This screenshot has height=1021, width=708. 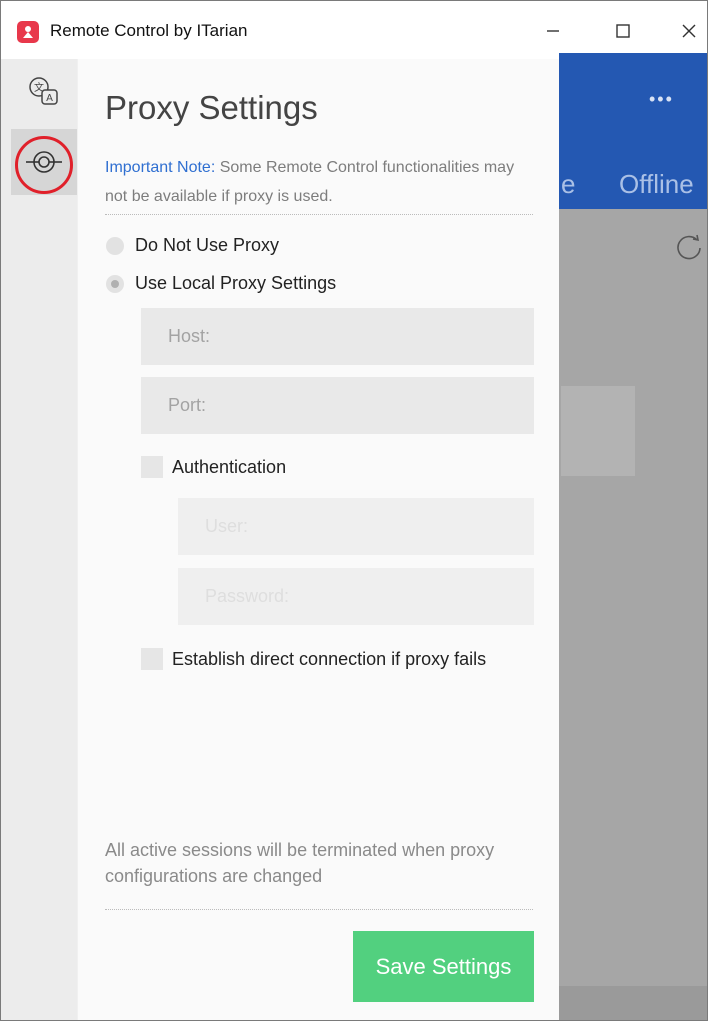 What do you see at coordinates (211, 107) in the screenshot?
I see `page-title: Proxy Settings` at bounding box center [211, 107].